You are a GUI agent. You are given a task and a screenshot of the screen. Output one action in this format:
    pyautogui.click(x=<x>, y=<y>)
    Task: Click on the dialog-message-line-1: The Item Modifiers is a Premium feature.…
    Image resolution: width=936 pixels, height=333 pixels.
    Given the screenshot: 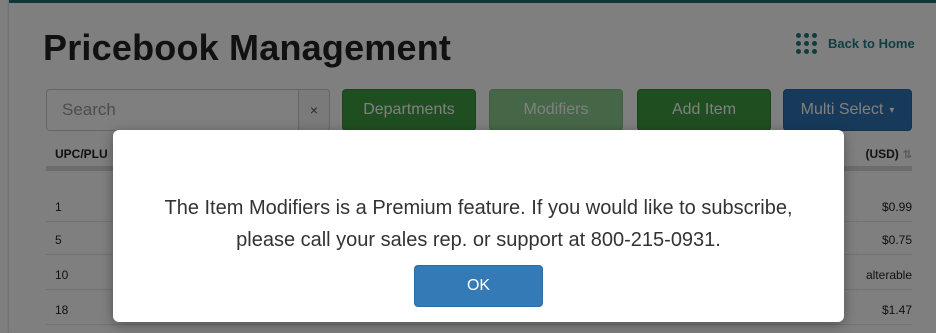 What is the action you would take?
    pyautogui.click(x=478, y=208)
    